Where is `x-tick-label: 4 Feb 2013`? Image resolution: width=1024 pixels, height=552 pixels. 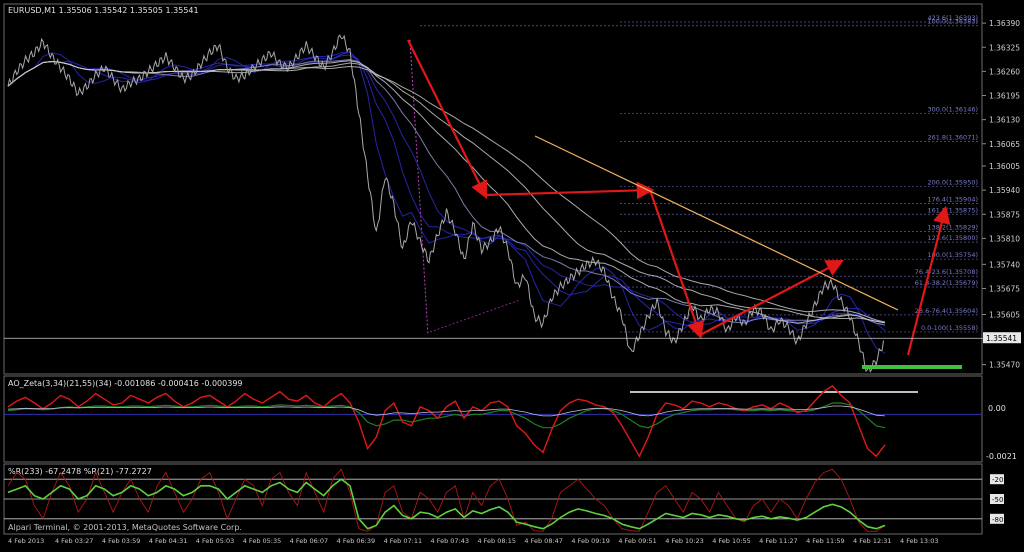 x-tick-label: 4 Feb 2013 is located at coordinates (26, 541).